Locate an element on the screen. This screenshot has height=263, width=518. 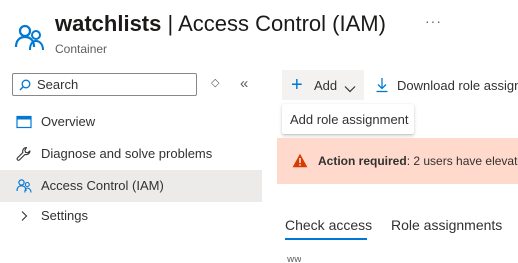
active-tab-indicator is located at coordinates (326, 239).